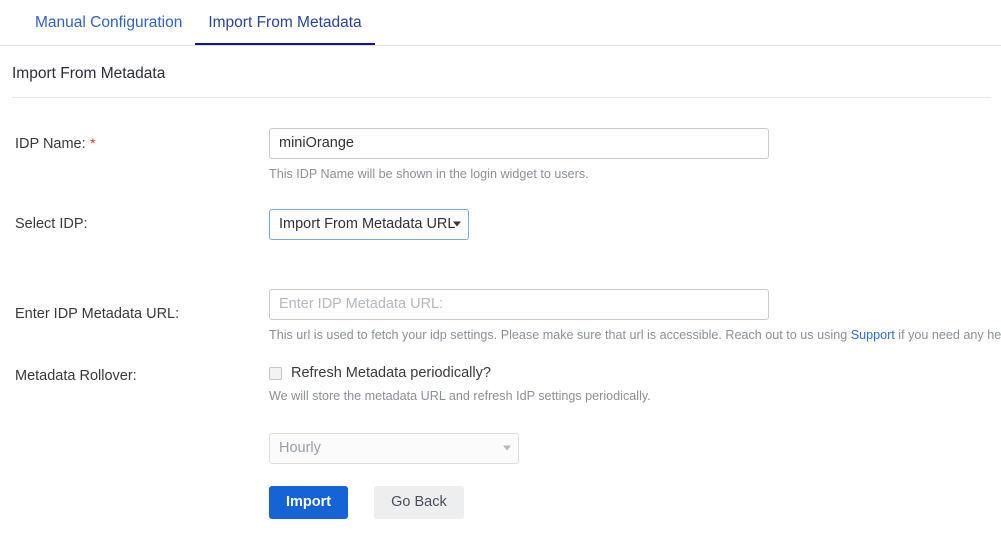 This screenshot has height=557, width=1001. I want to click on refresh-interval-value: Hourly, so click(394, 448).